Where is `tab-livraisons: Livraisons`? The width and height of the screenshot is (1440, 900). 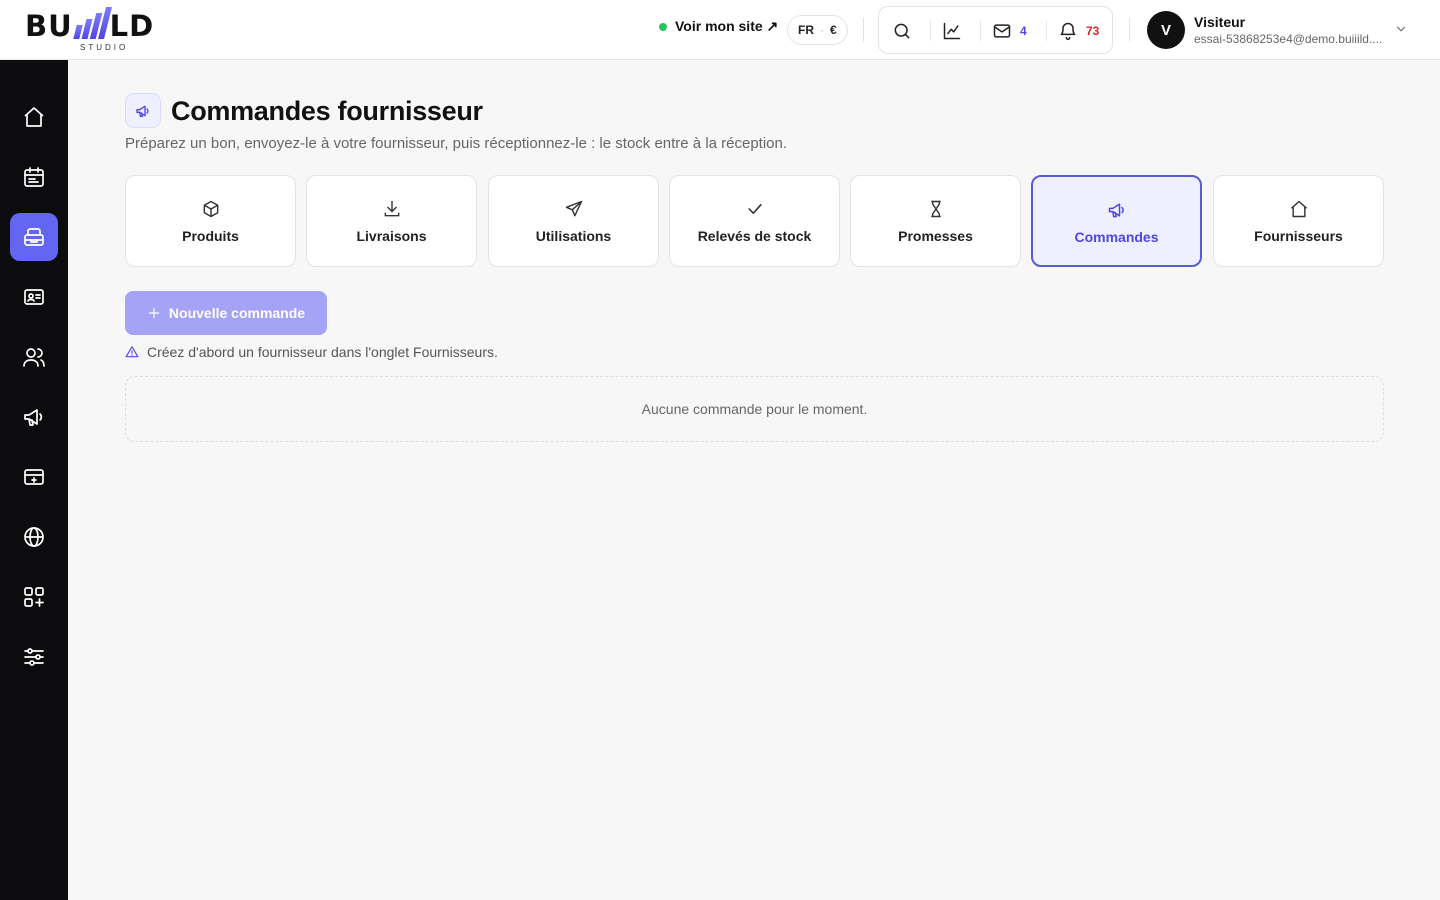
tab-livraisons: Livraisons is located at coordinates (391, 221).